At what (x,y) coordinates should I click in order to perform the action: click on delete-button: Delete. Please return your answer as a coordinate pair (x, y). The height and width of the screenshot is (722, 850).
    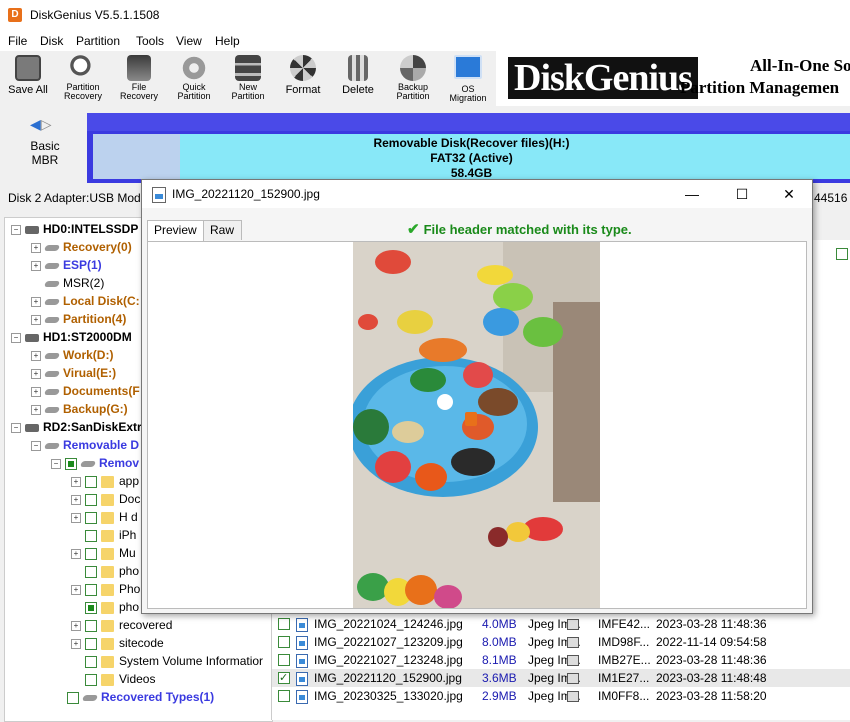
    Looking at the image, I should click on (358, 78).